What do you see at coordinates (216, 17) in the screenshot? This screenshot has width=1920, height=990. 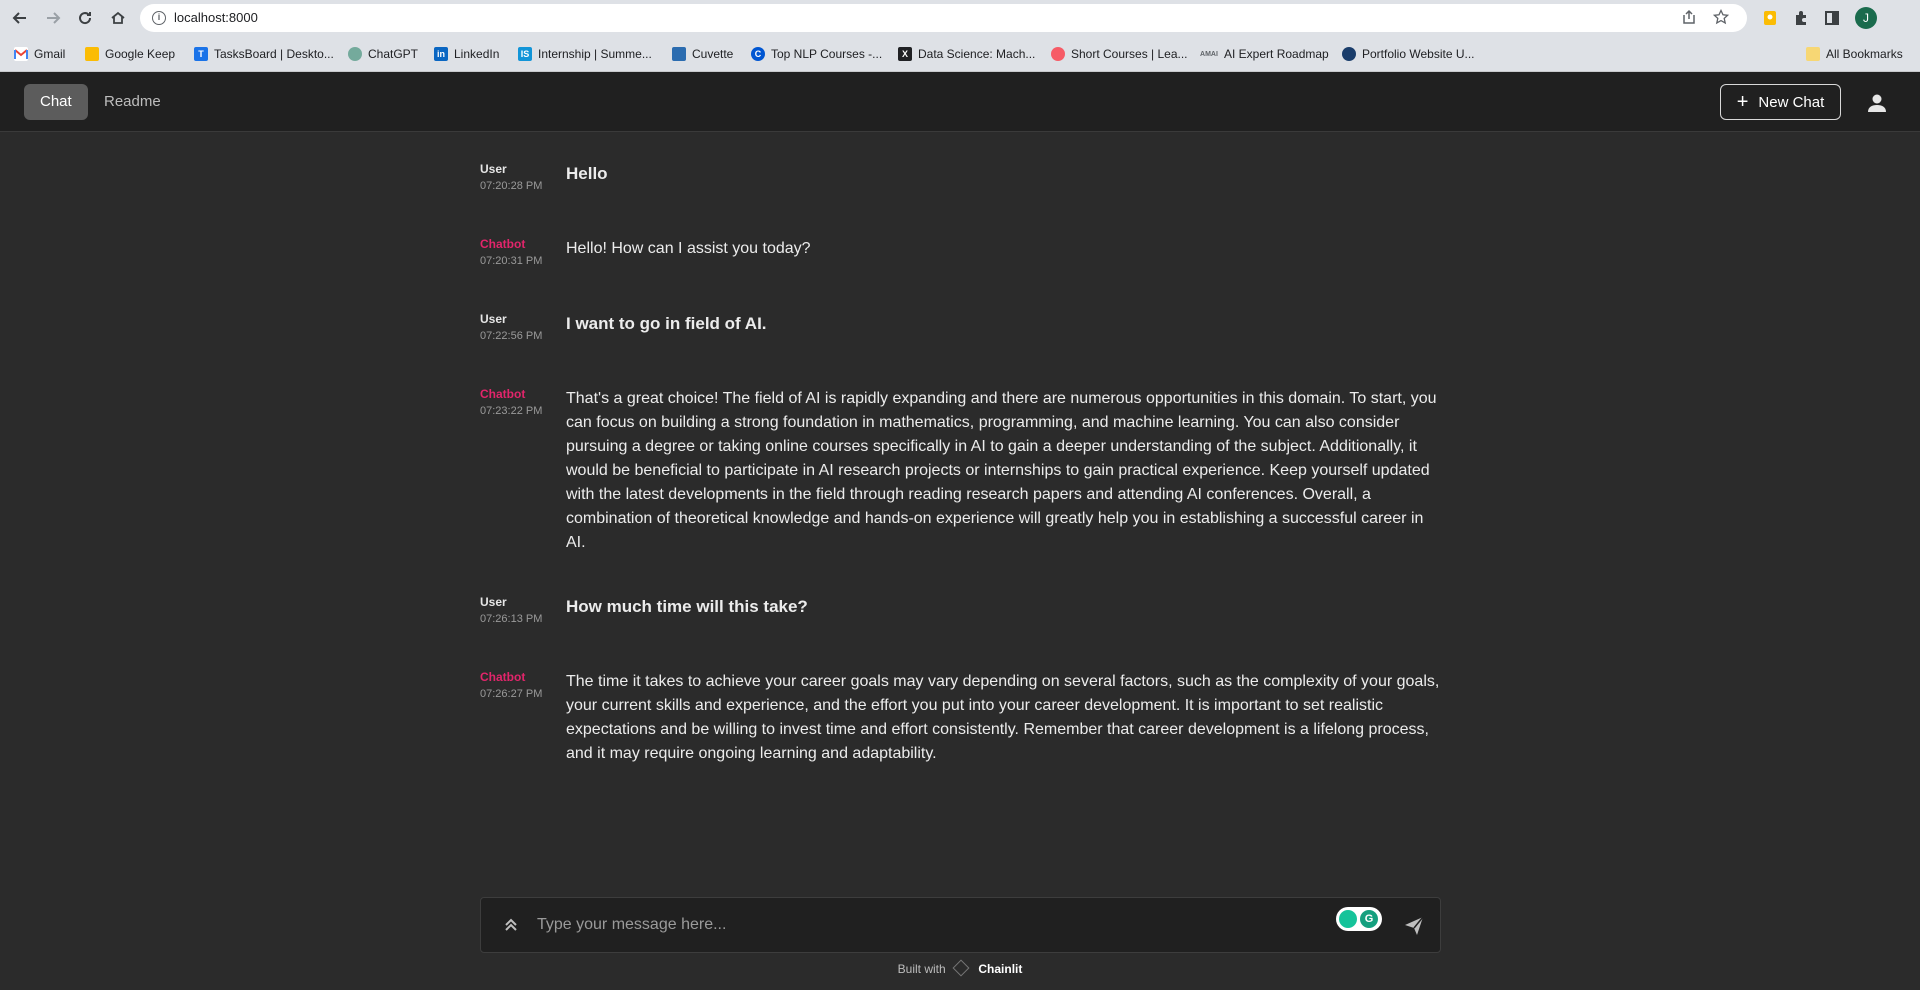 I see `url-text: localhost:8000` at bounding box center [216, 17].